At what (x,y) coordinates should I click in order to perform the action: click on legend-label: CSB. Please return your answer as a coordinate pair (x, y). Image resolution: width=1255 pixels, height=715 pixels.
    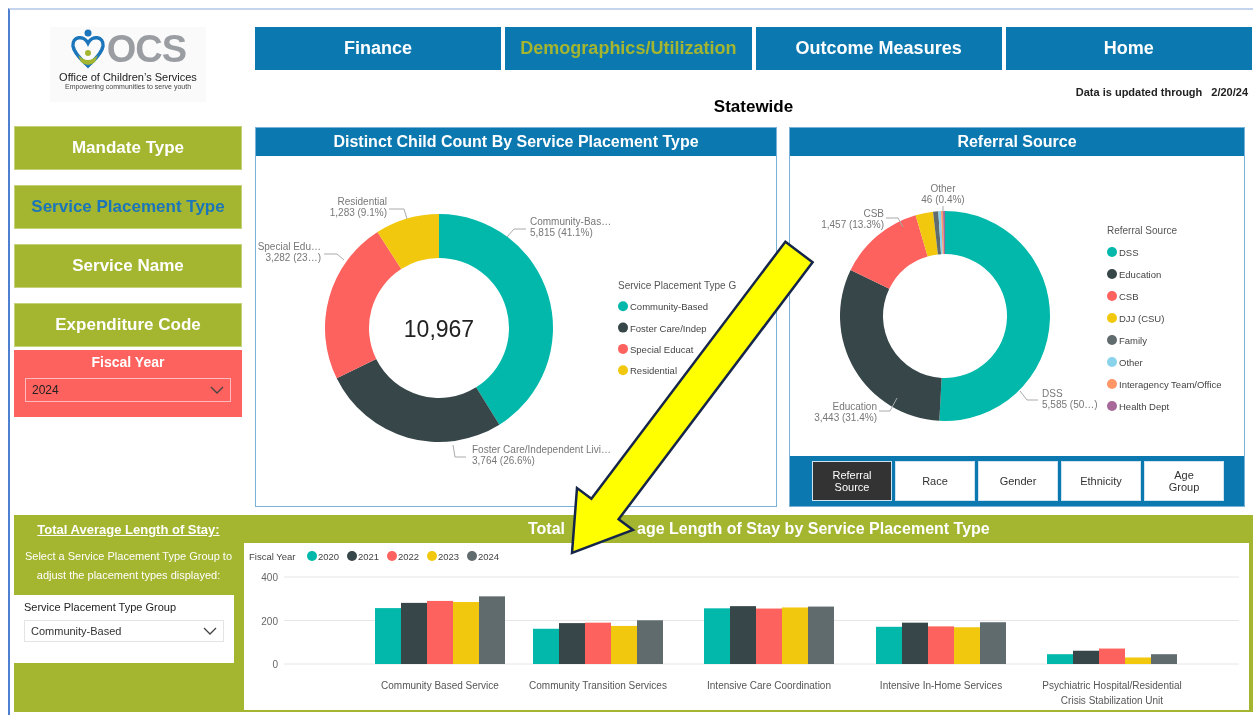
    Looking at the image, I should click on (1129, 296).